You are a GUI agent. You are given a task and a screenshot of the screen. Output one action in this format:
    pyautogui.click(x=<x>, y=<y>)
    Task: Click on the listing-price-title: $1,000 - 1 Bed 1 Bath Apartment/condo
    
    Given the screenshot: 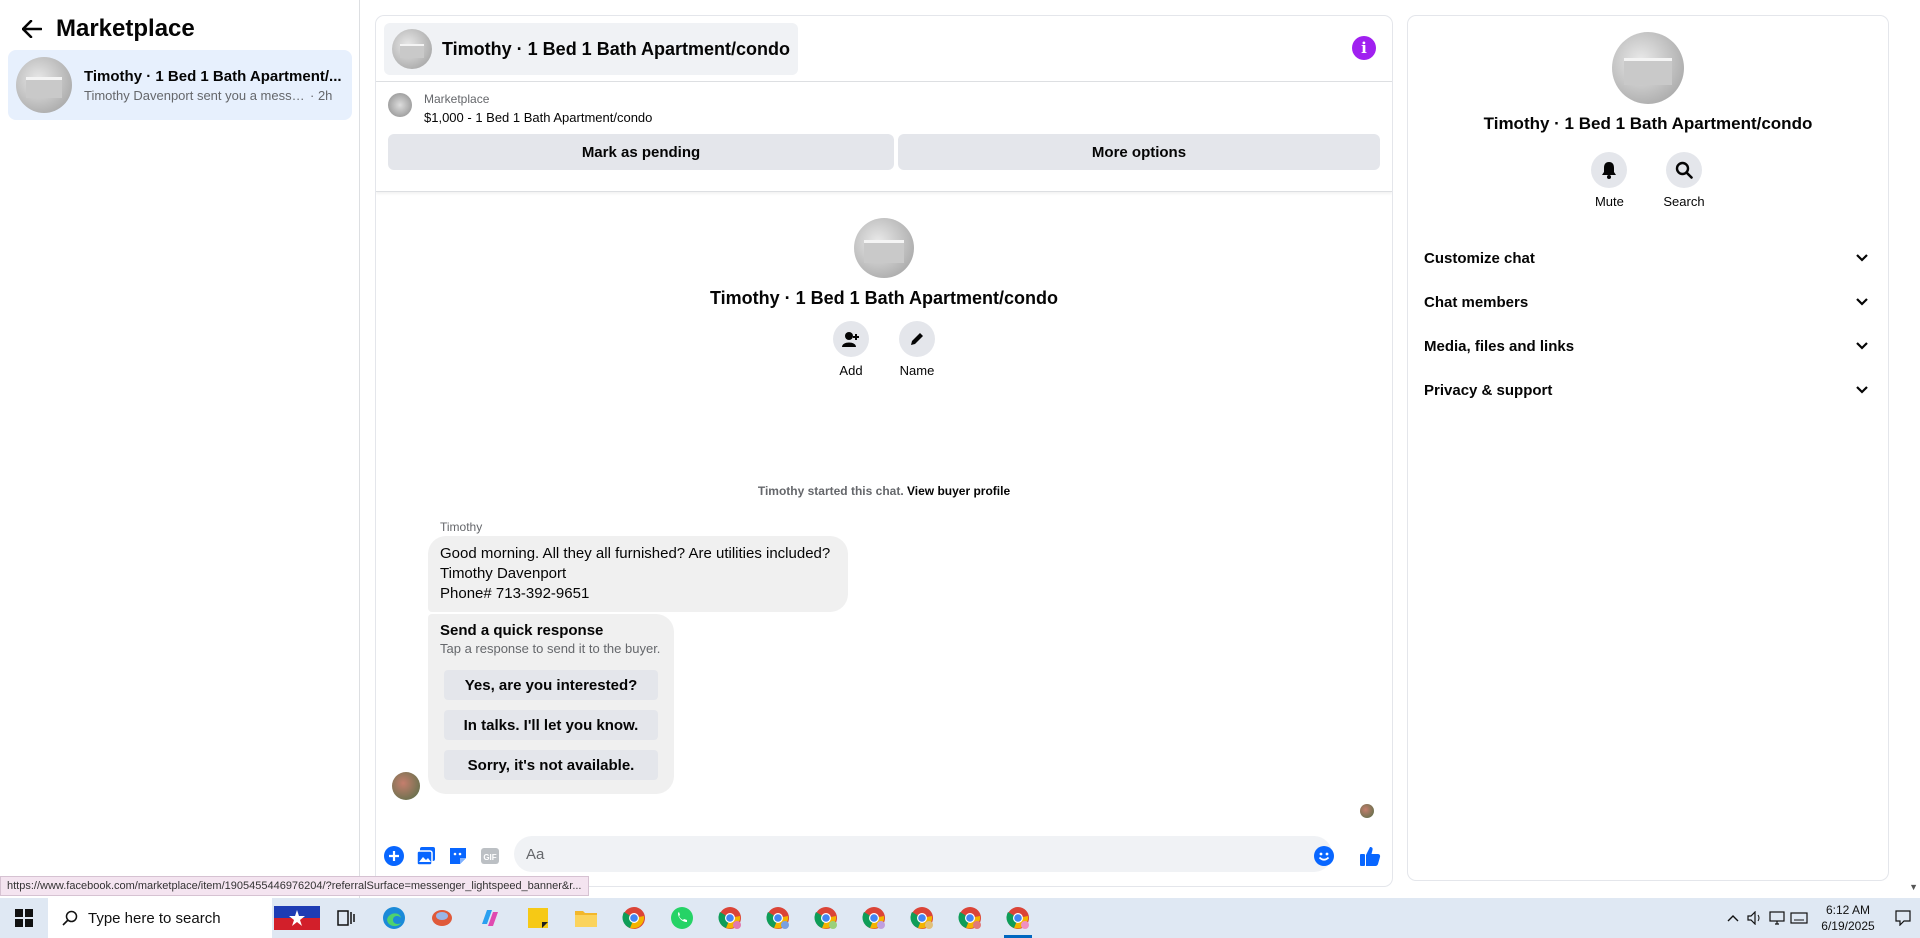 What is the action you would take?
    pyautogui.click(x=538, y=117)
    